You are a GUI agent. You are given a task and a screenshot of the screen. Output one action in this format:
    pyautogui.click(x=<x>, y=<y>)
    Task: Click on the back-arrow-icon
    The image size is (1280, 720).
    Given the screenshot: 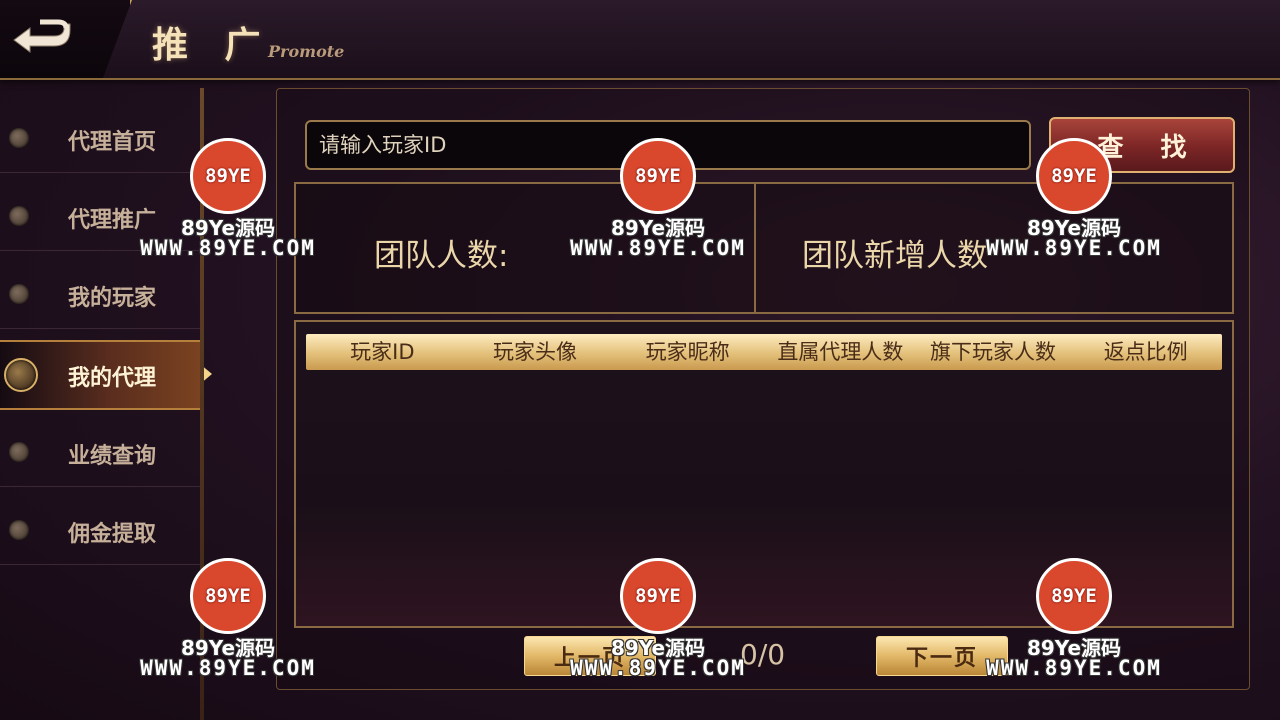 What is the action you would take?
    pyautogui.click(x=42, y=36)
    